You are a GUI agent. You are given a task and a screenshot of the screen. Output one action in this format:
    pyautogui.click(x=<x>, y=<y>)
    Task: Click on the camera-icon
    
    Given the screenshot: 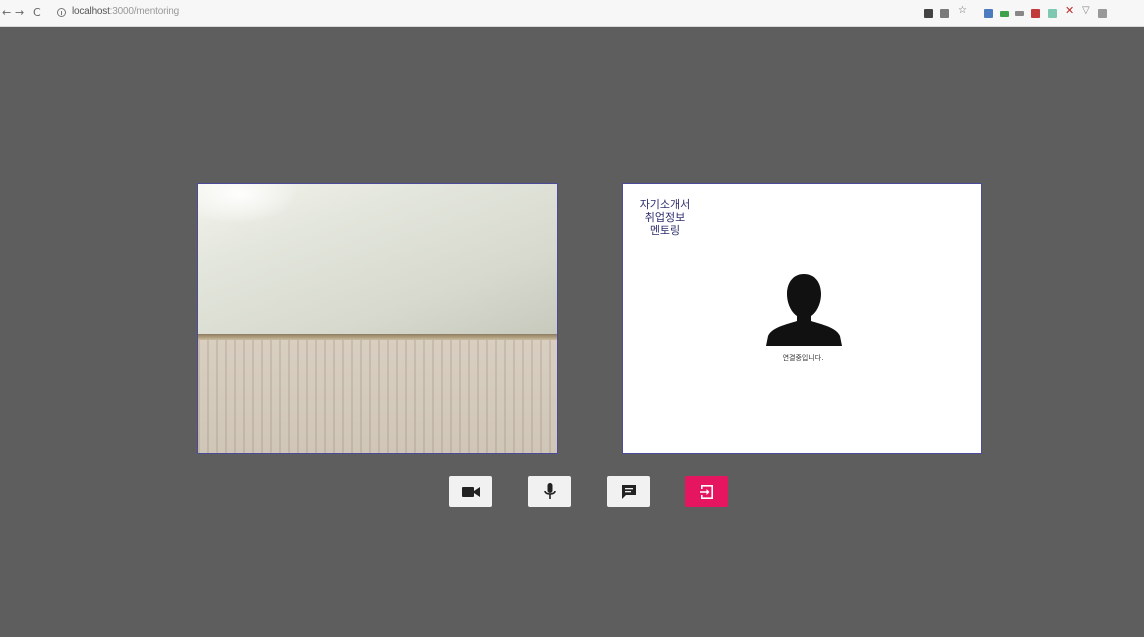 What is the action you would take?
    pyautogui.click(x=470, y=491)
    